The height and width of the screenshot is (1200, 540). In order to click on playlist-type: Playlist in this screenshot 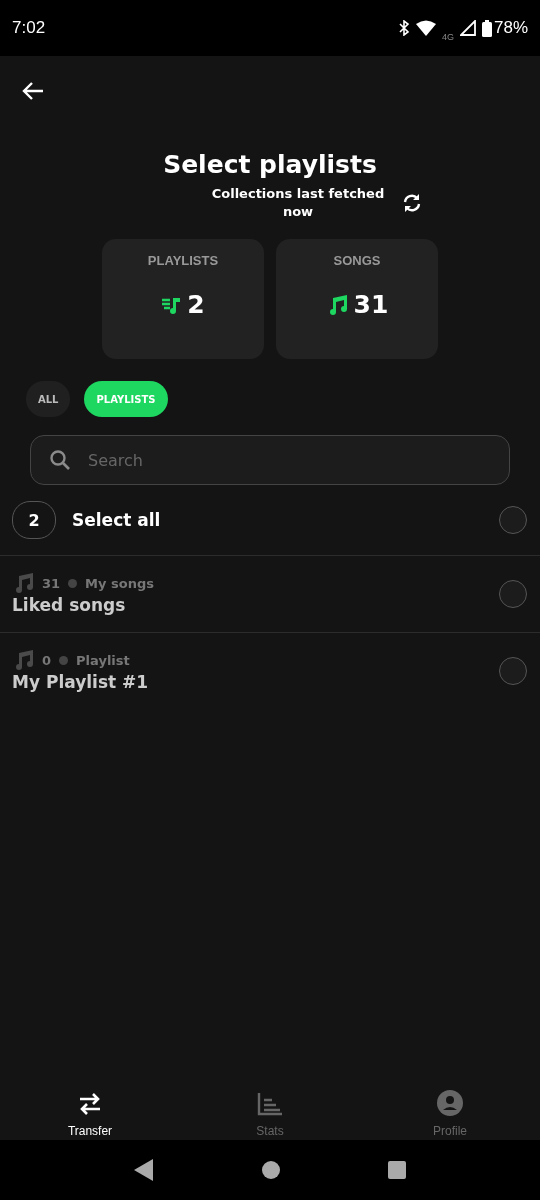, I will do `click(103, 660)`.